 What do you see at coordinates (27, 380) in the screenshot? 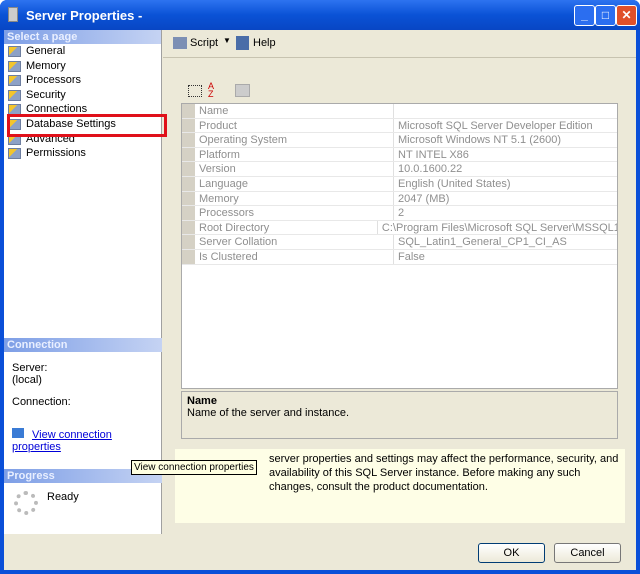
I see `server-value: (local)` at bounding box center [27, 380].